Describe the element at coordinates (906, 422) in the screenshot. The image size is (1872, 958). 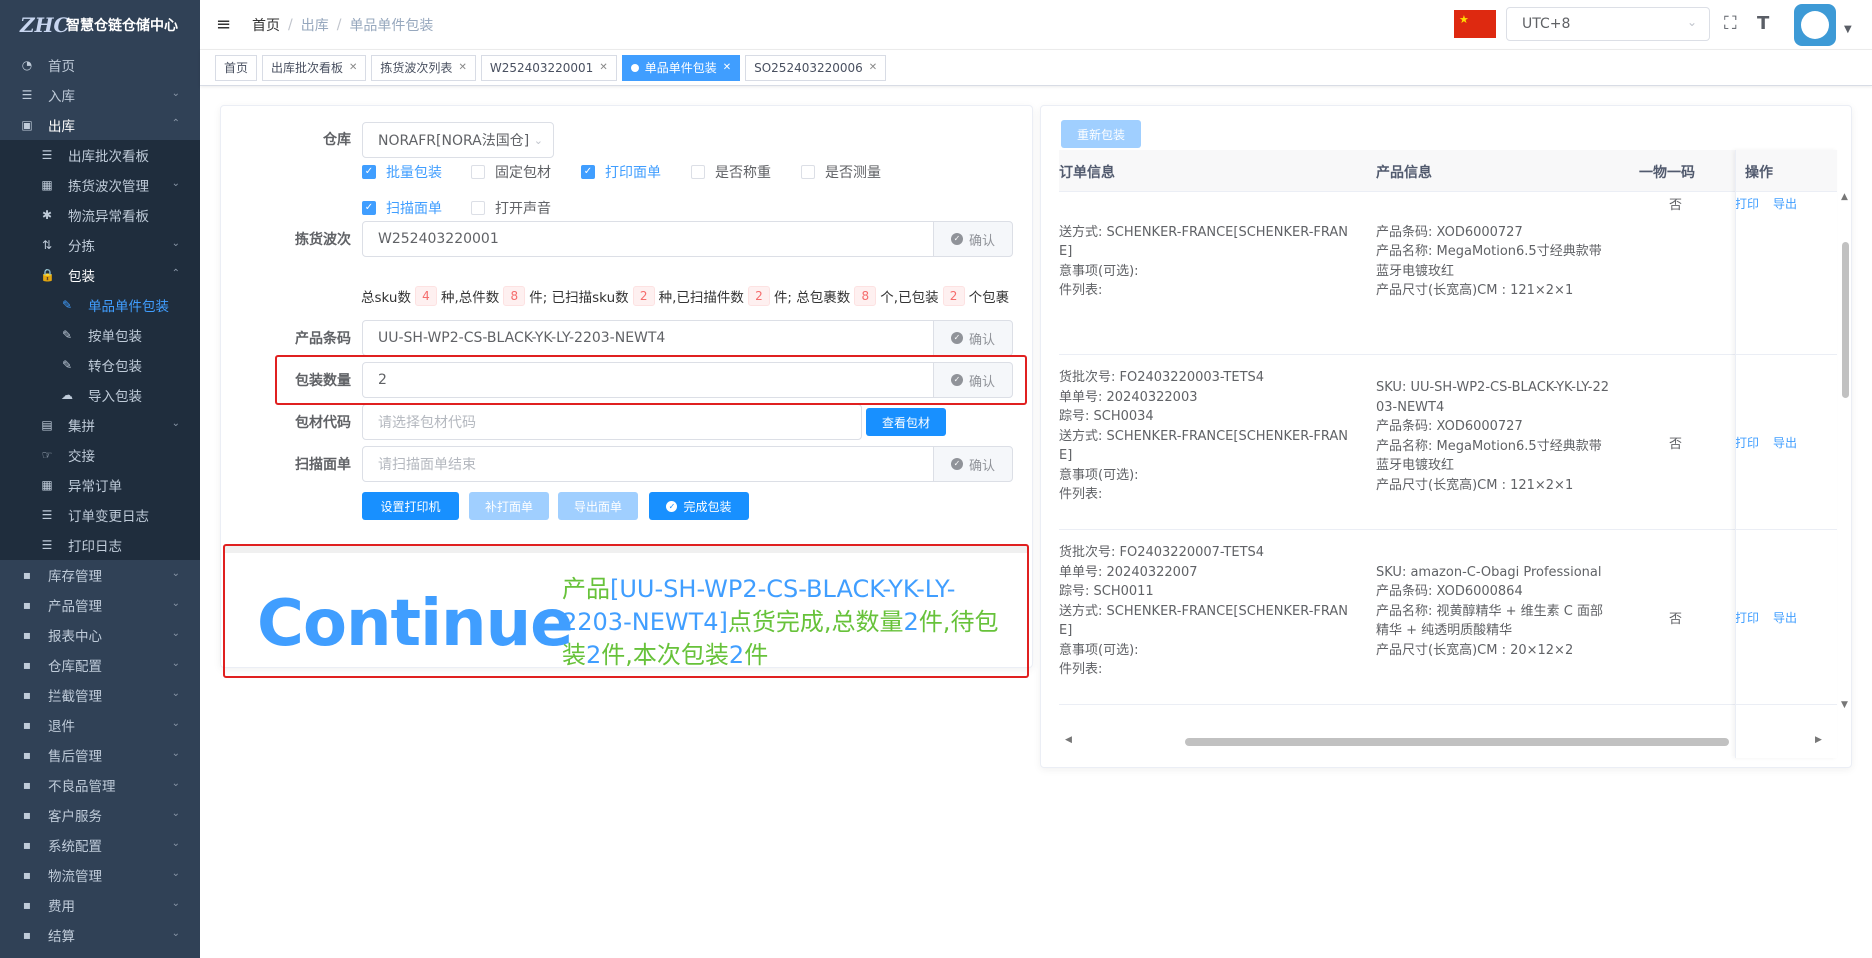
I see `view-material-button: 查看包材` at that location.